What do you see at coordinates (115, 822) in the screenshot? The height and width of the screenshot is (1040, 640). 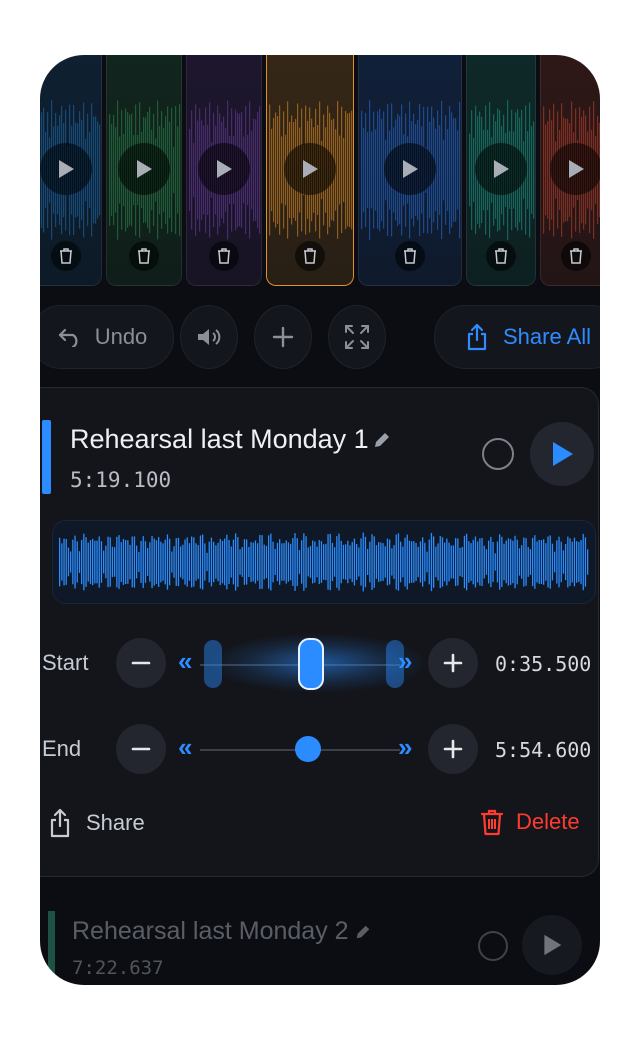 I see `share-label: Share` at bounding box center [115, 822].